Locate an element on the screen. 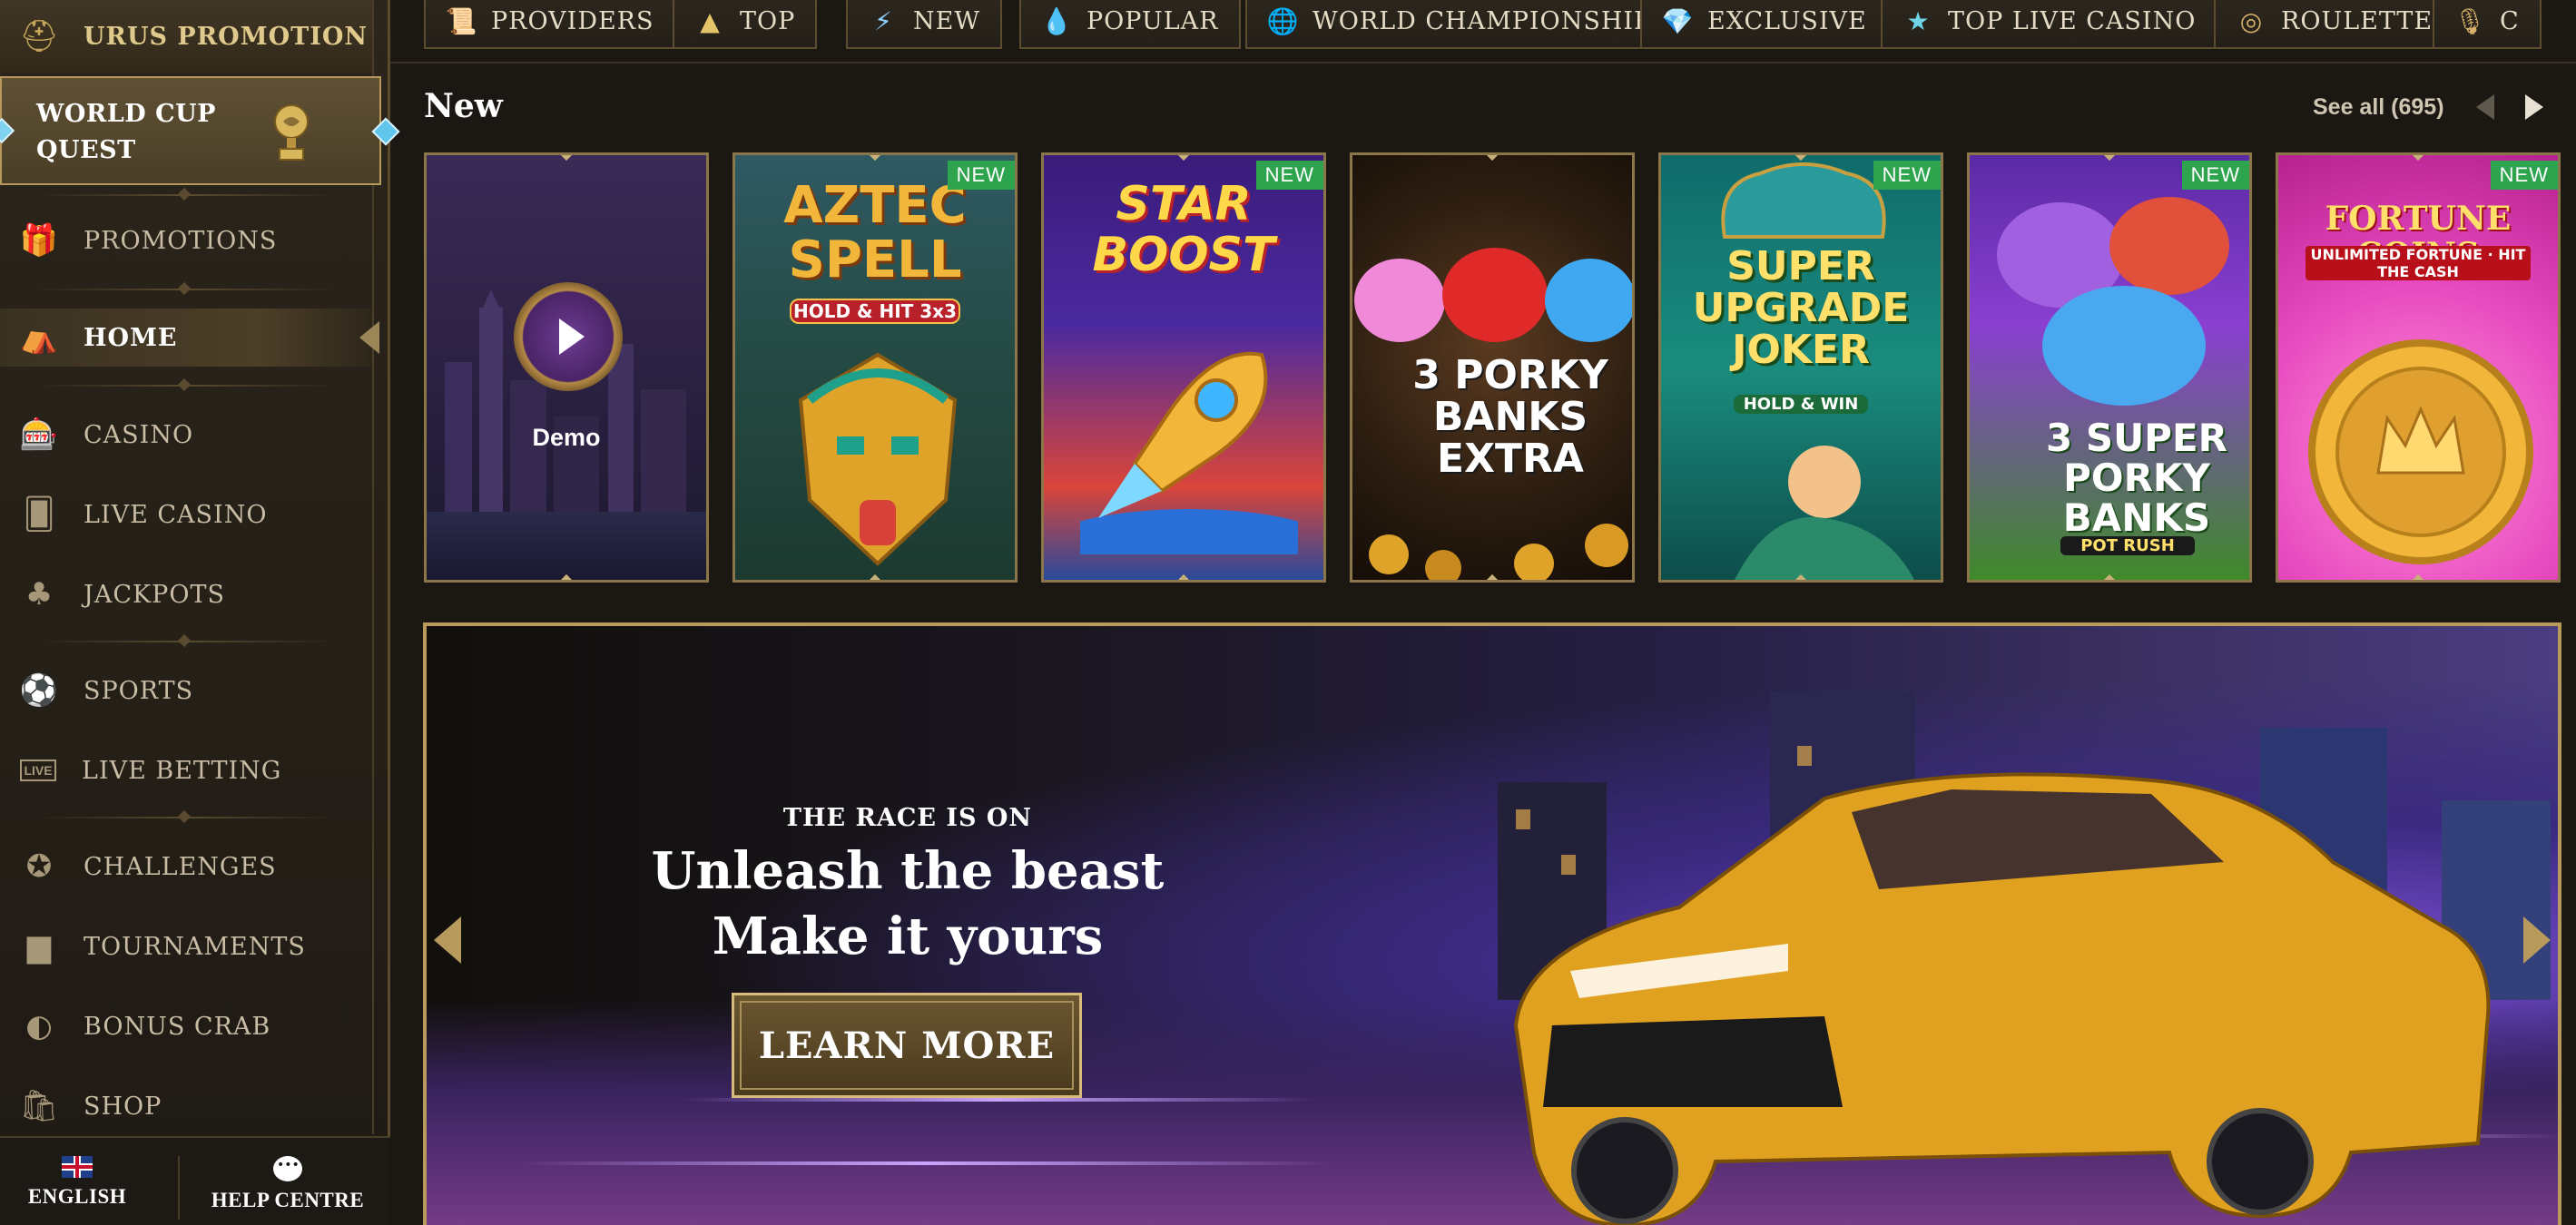 The width and height of the screenshot is (2576, 1225). helmet-icon: ⛑ is located at coordinates (39, 36).